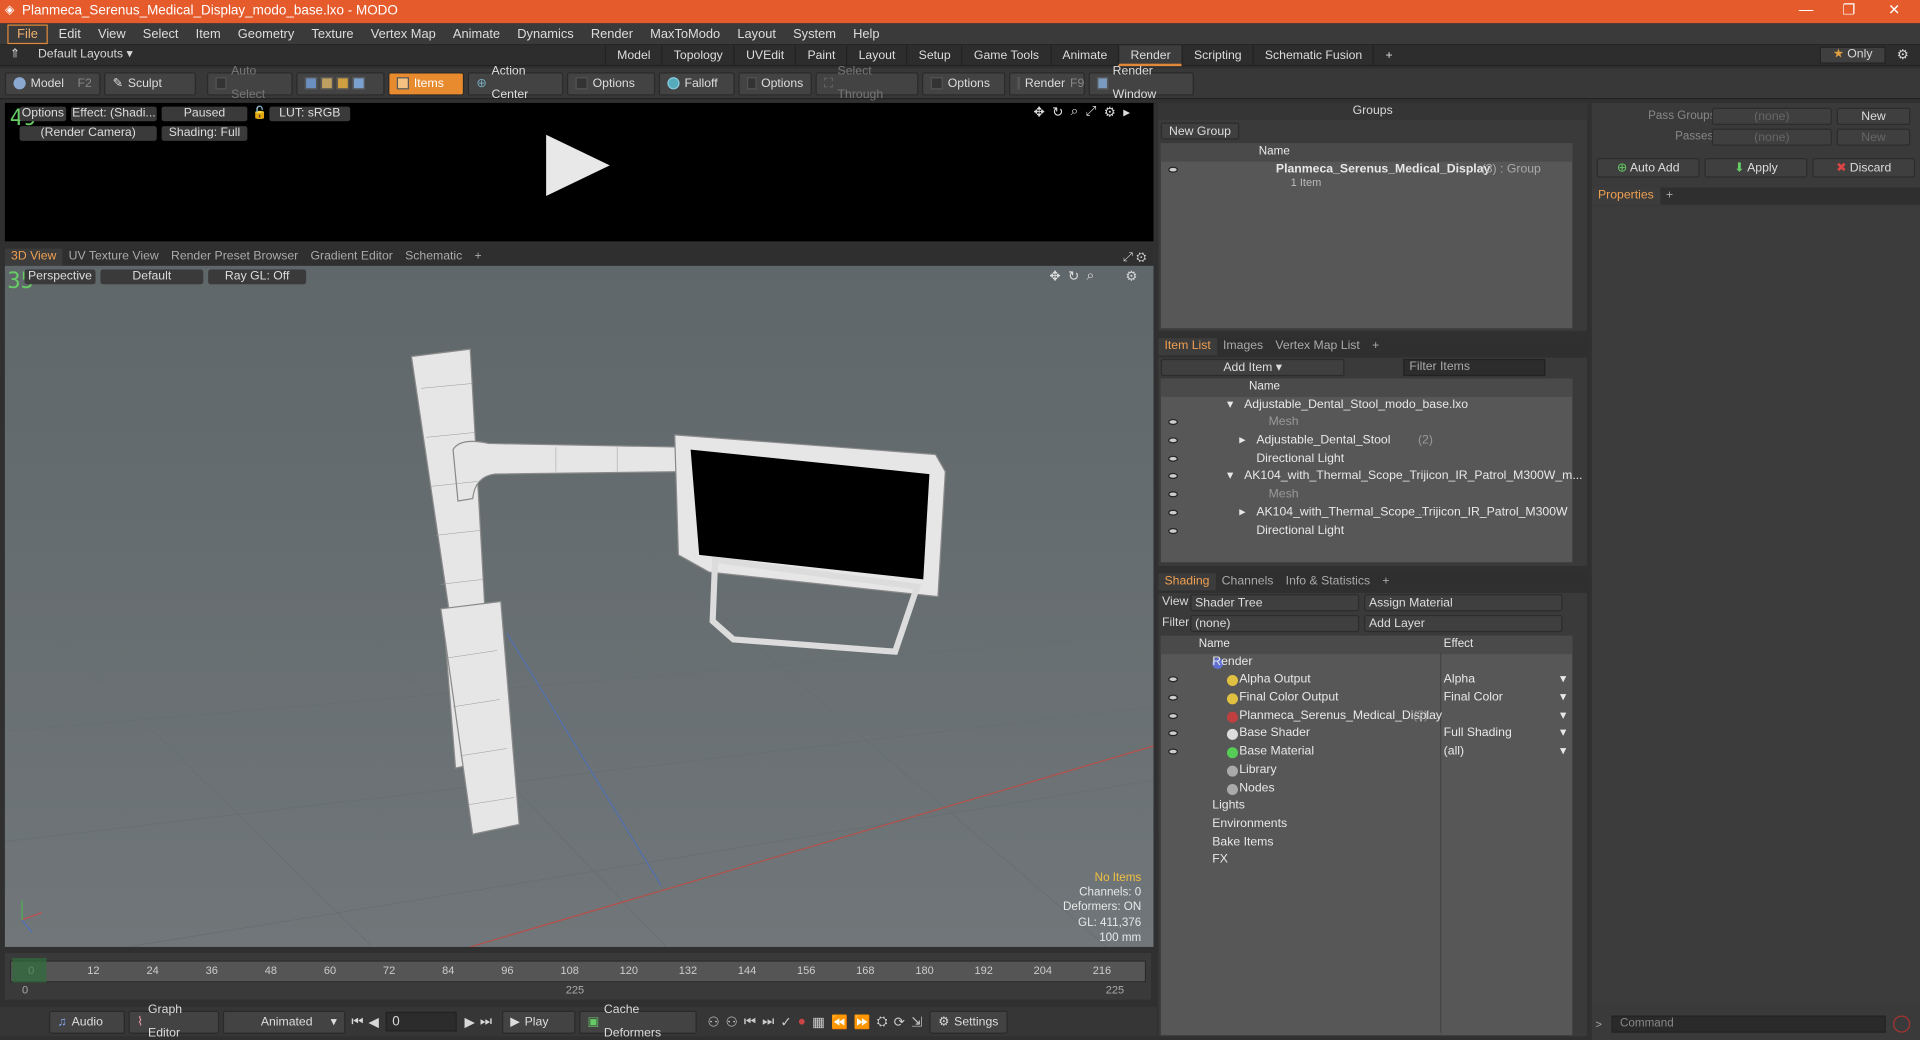  Describe the element at coordinates (964, 83) in the screenshot. I see `select-through-options-button: Options` at that location.